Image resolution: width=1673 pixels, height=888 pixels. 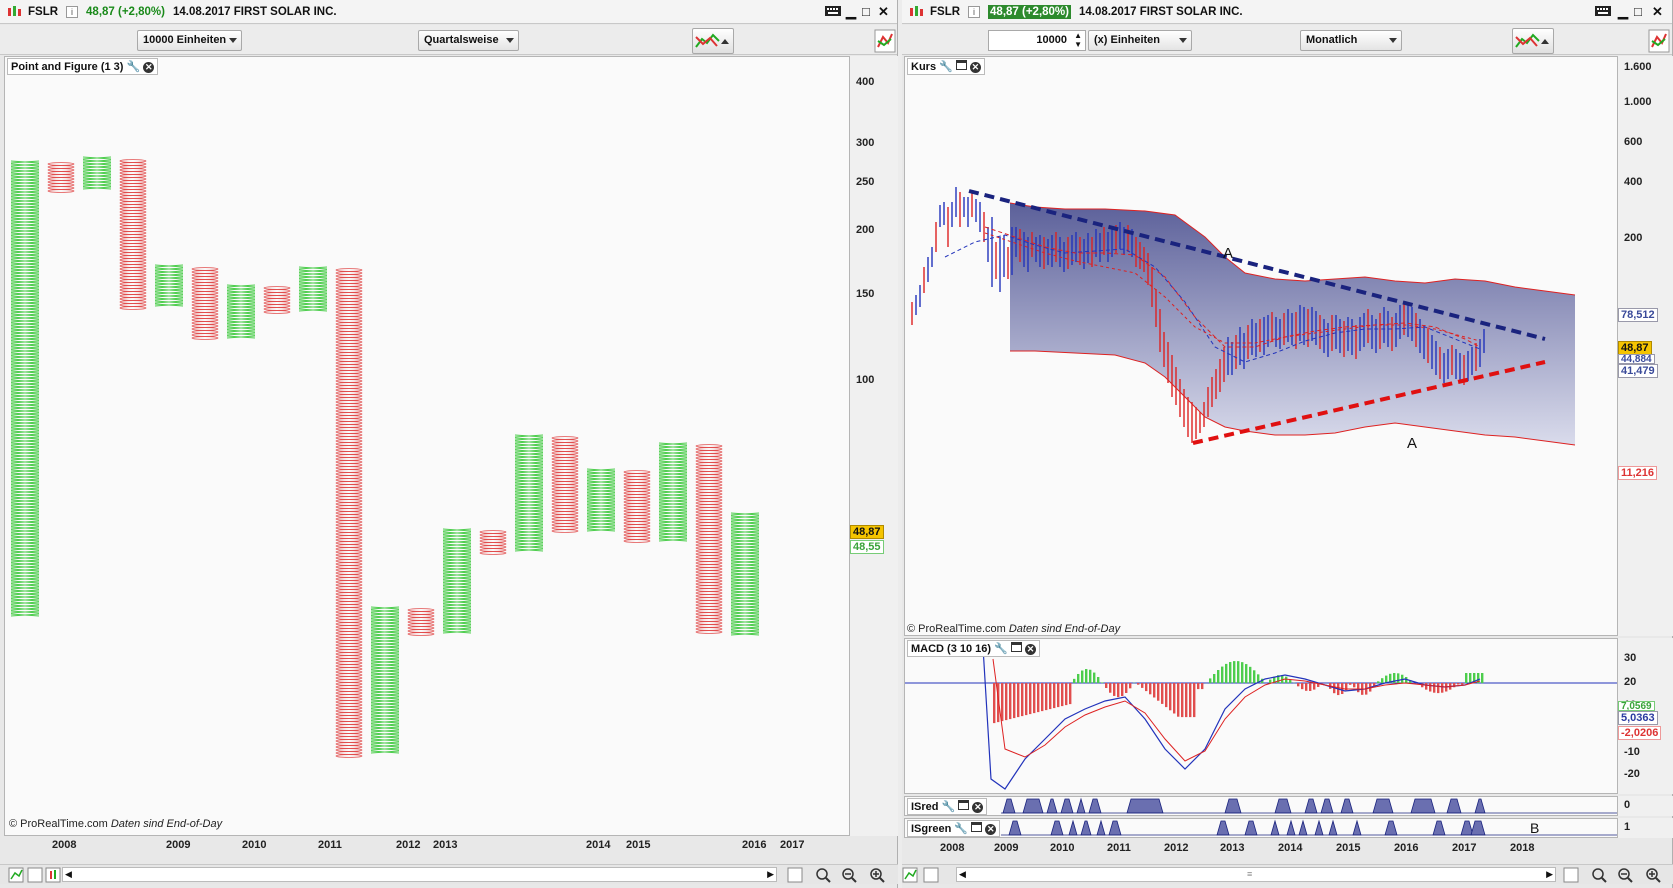 What do you see at coordinates (1228, 253) in the screenshot?
I see `trendline-annotation-top: A` at bounding box center [1228, 253].